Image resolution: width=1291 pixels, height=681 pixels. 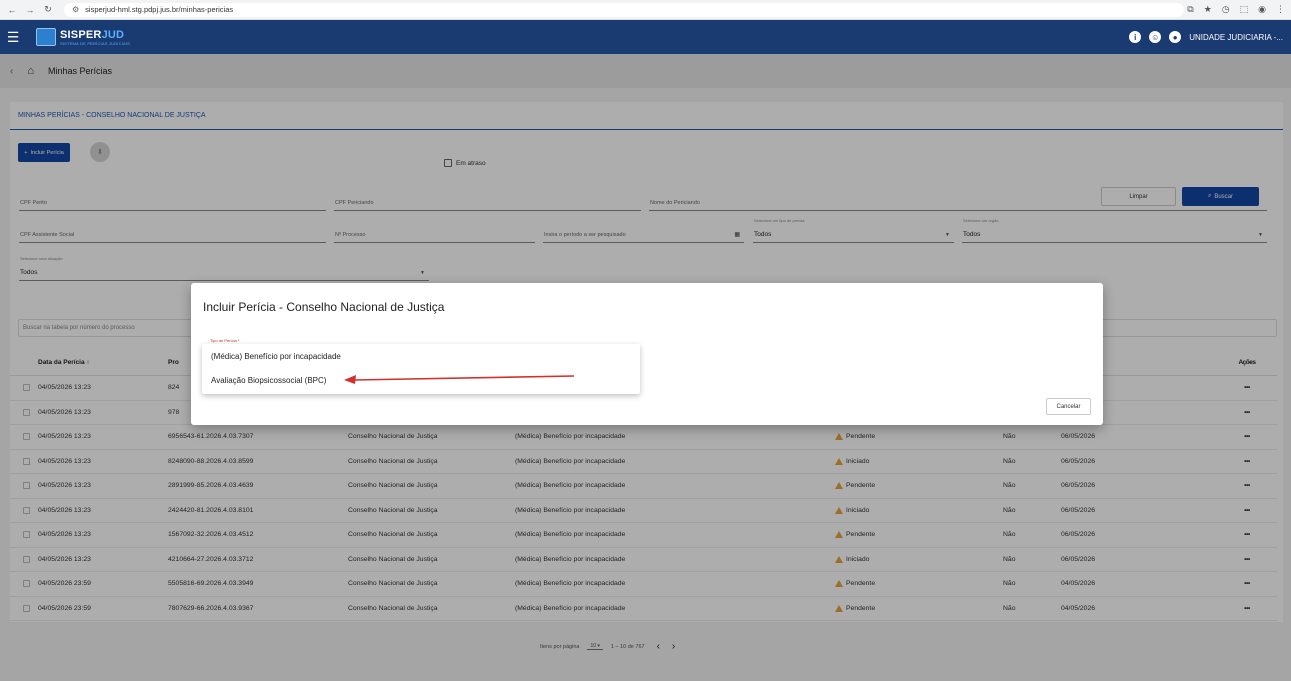 I want to click on logo-subtitle: SISTEMA DE PERÍCIAS JUDICIAIS, so click(x=95, y=43).